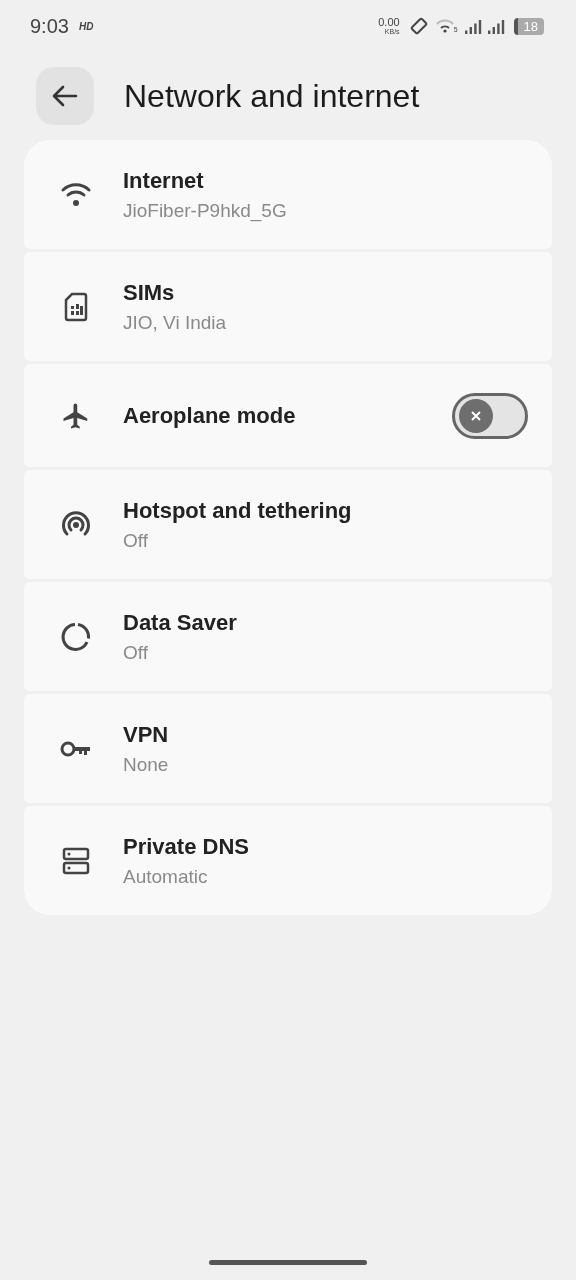 This screenshot has width=576, height=1280. Describe the element at coordinates (389, 22) in the screenshot. I see `network-speed: 0.00` at that location.